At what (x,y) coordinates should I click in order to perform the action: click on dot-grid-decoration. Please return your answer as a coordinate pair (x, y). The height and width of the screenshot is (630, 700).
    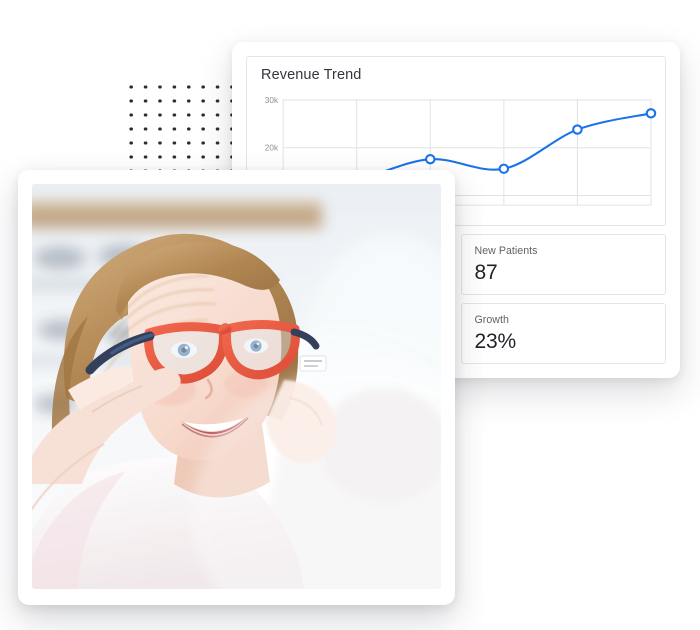
    Looking at the image, I should click on (179, 126).